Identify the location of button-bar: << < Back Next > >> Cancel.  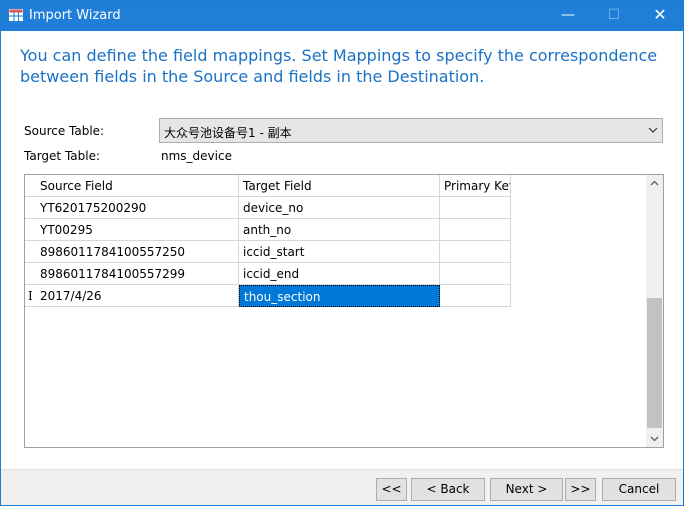
(342, 487).